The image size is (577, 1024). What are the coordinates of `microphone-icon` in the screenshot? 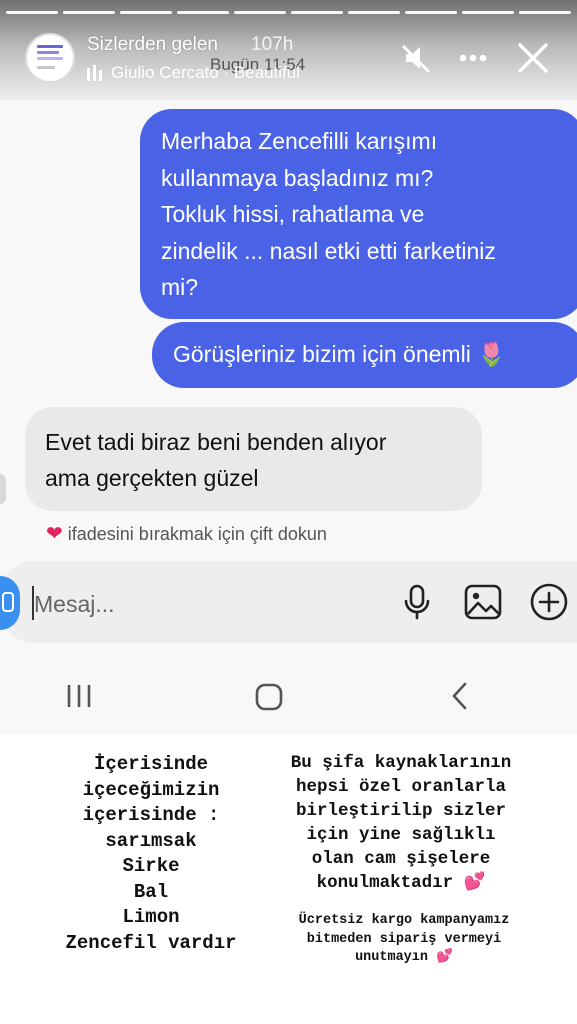 It's located at (417, 602).